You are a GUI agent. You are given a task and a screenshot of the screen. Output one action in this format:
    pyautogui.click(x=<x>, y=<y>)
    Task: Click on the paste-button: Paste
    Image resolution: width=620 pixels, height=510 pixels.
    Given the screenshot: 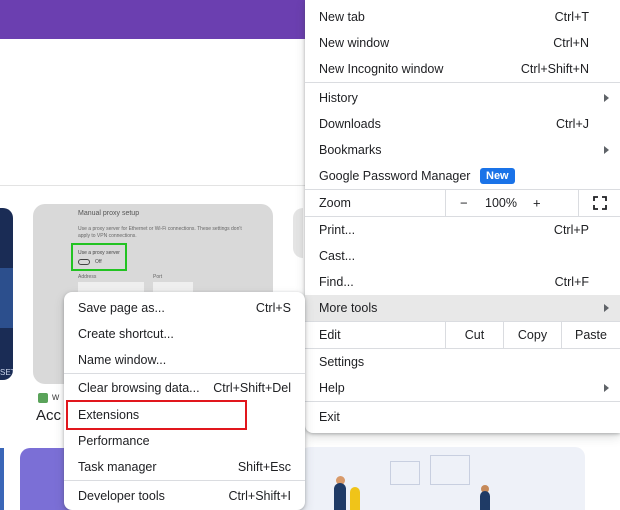 What is the action you would take?
    pyautogui.click(x=590, y=335)
    